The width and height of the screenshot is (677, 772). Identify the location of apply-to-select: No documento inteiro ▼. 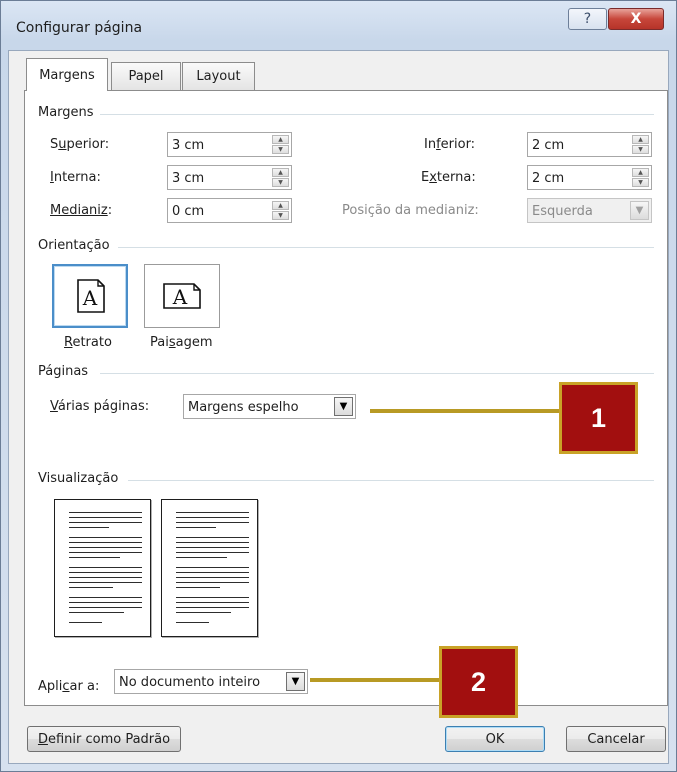
(211, 681).